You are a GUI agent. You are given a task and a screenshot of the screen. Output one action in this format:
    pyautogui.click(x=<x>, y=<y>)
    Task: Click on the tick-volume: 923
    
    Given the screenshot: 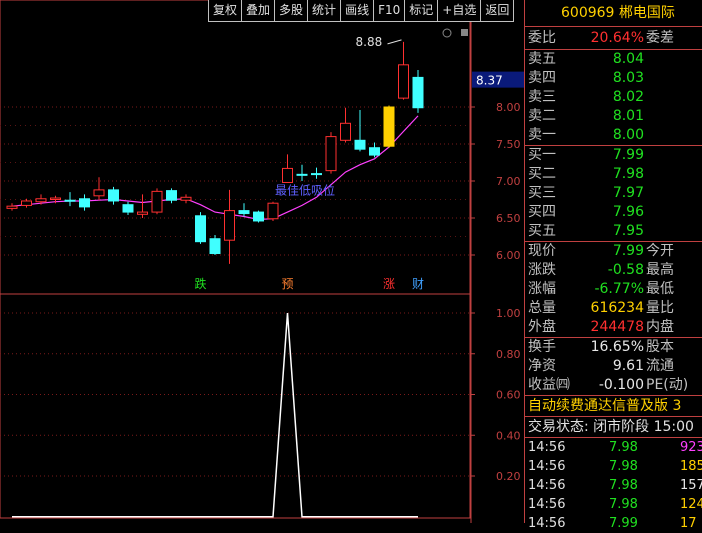 What is the action you would take?
    pyautogui.click(x=691, y=447)
    